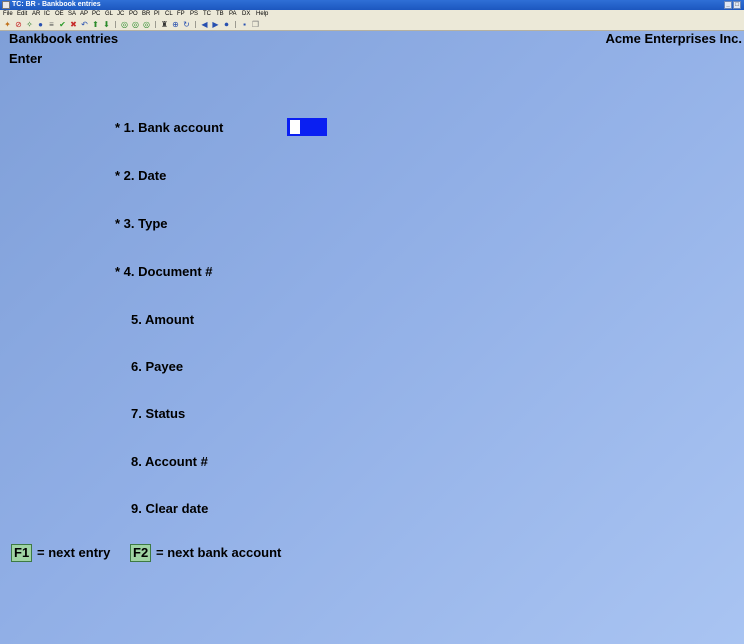 The height and width of the screenshot is (644, 744). Describe the element at coordinates (181, 14) in the screenshot. I see `menu-fp: FP` at that location.